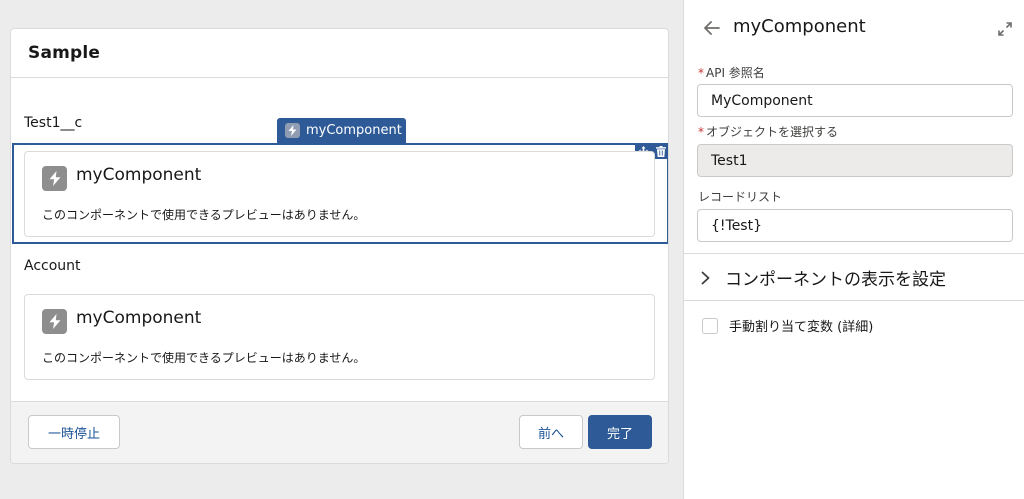 The height and width of the screenshot is (499, 1024). Describe the element at coordinates (855, 160) in the screenshot. I see `object-select-input: Test1` at that location.